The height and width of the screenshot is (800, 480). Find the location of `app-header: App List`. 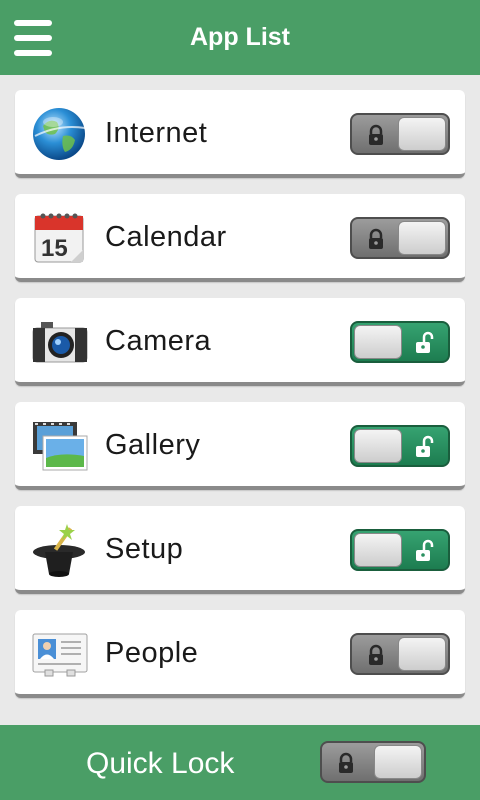

app-header: App List is located at coordinates (240, 37).